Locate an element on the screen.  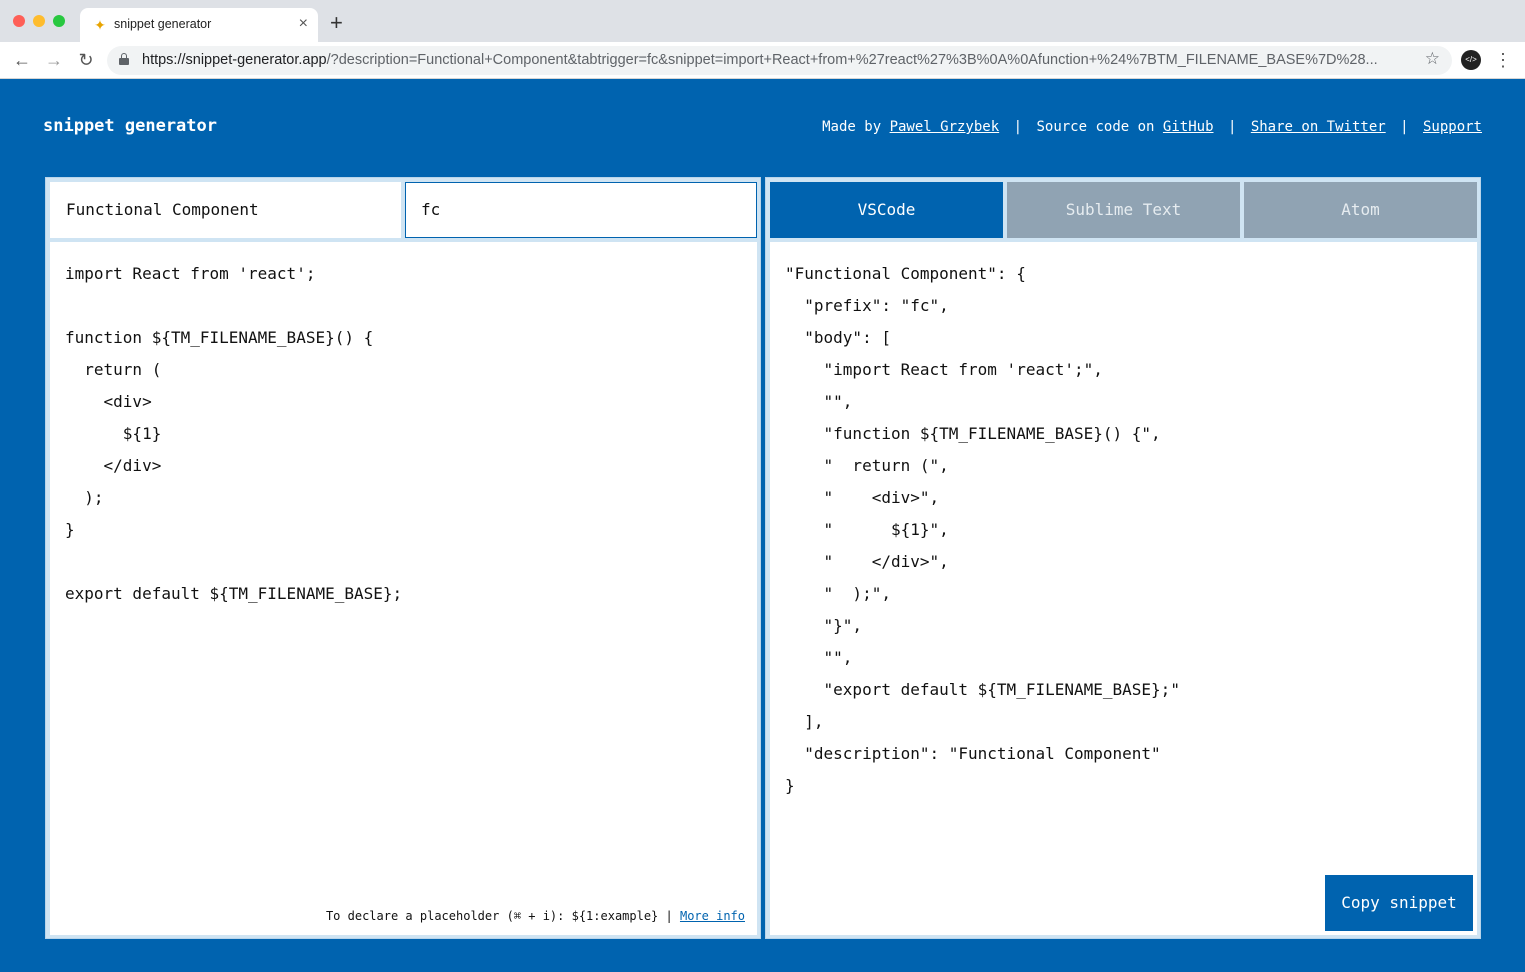
author-link: Pawel Grzybek is located at coordinates (945, 127).